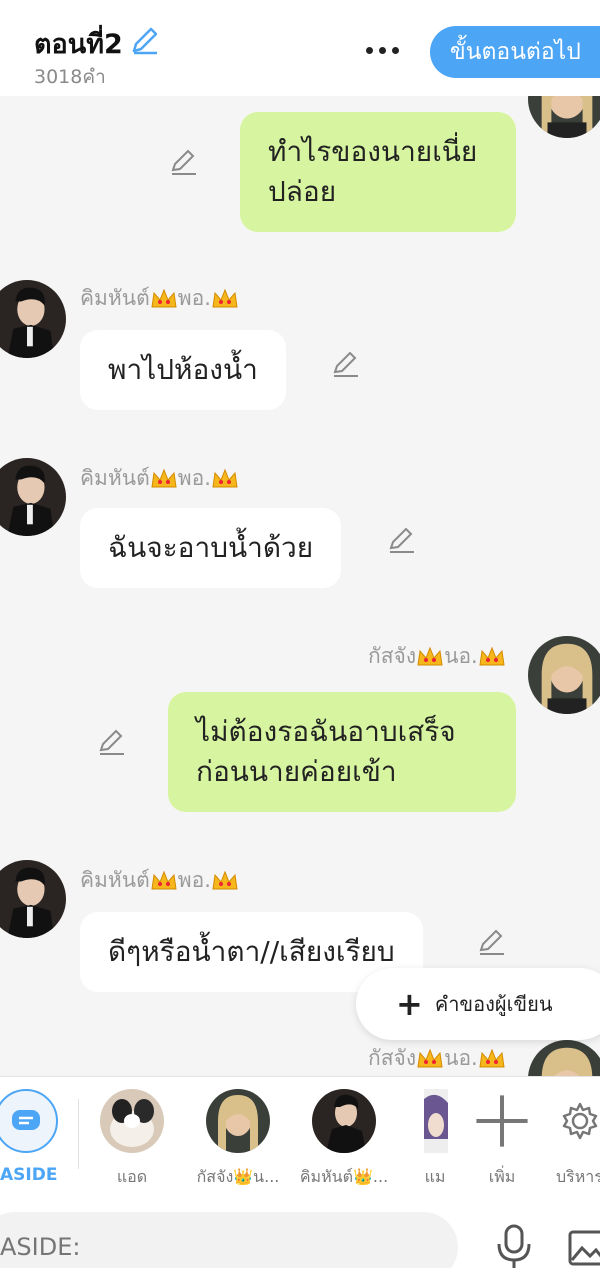 The width and height of the screenshot is (600, 1268). What do you see at coordinates (584, 1248) in the screenshot?
I see `image-icon` at bounding box center [584, 1248].